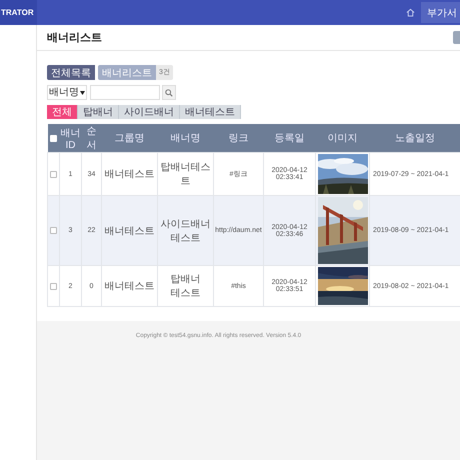 This screenshot has height=460, width=460. What do you see at coordinates (410, 12) in the screenshot?
I see `home-icon` at bounding box center [410, 12].